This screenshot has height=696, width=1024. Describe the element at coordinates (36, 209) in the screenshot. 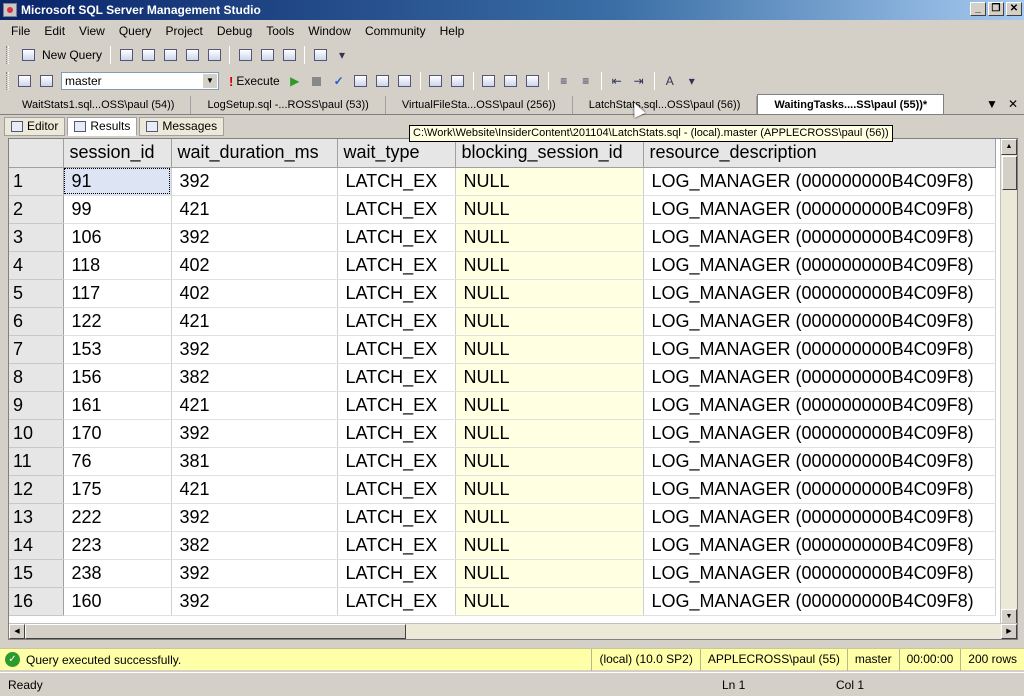

I see `row-number: 2` at that location.